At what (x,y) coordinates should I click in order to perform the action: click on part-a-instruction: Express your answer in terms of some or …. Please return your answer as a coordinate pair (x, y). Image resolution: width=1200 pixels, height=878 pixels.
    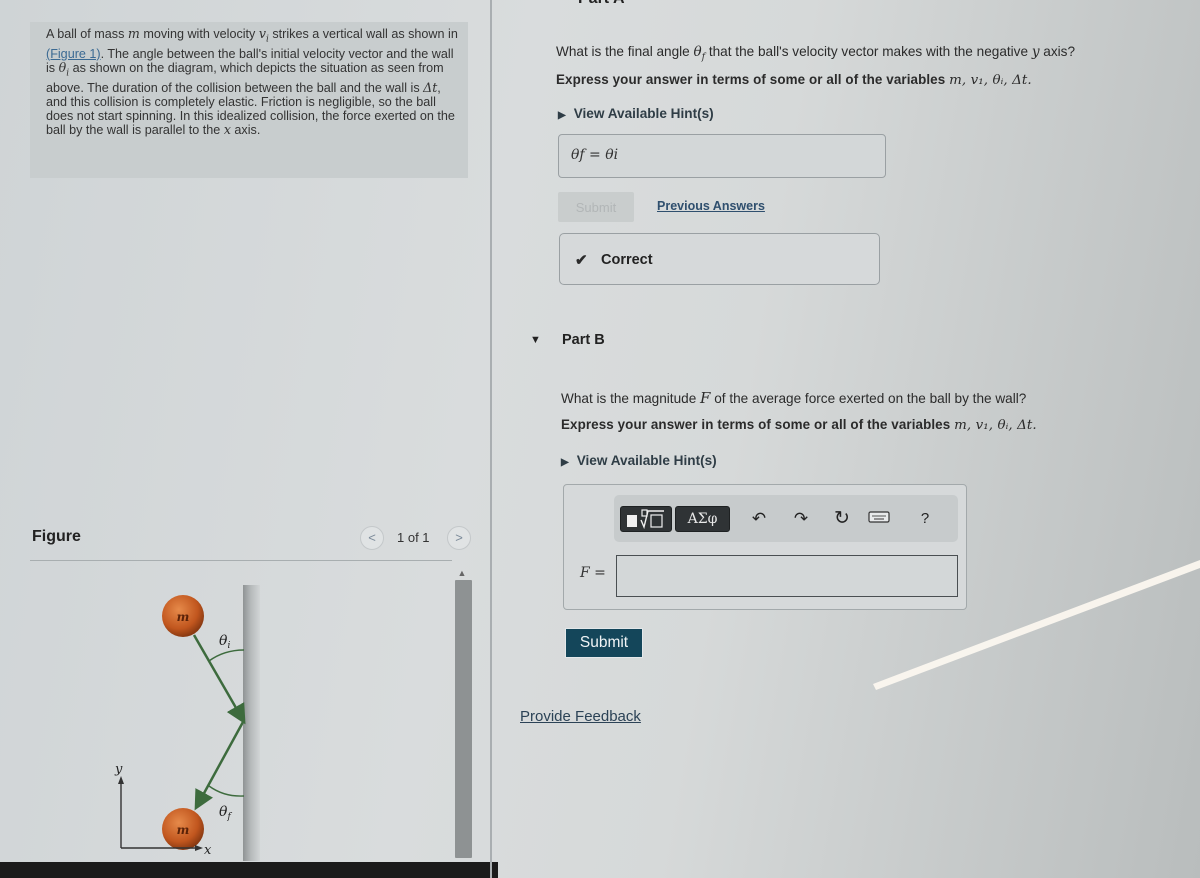
    Looking at the image, I should click on (794, 80).